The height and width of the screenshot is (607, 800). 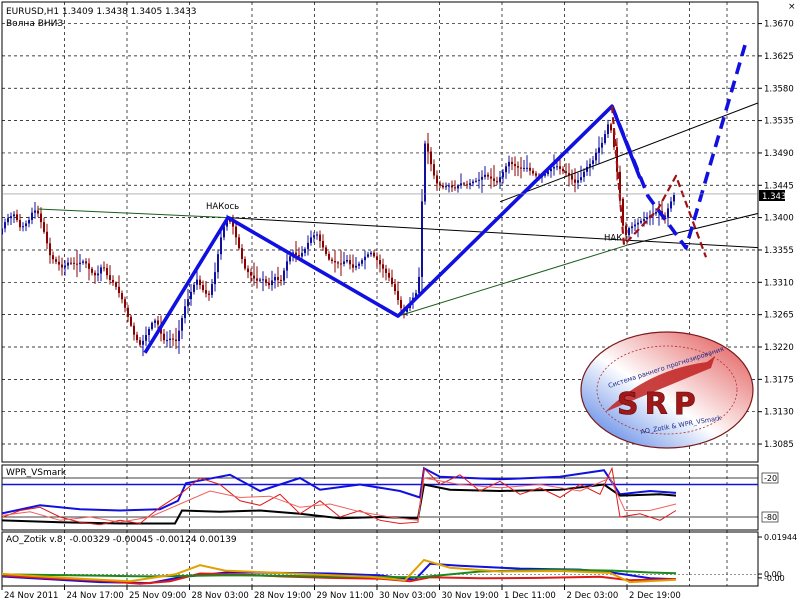 I want to click on y-tick-label: 1.3625, so click(x=779, y=57).